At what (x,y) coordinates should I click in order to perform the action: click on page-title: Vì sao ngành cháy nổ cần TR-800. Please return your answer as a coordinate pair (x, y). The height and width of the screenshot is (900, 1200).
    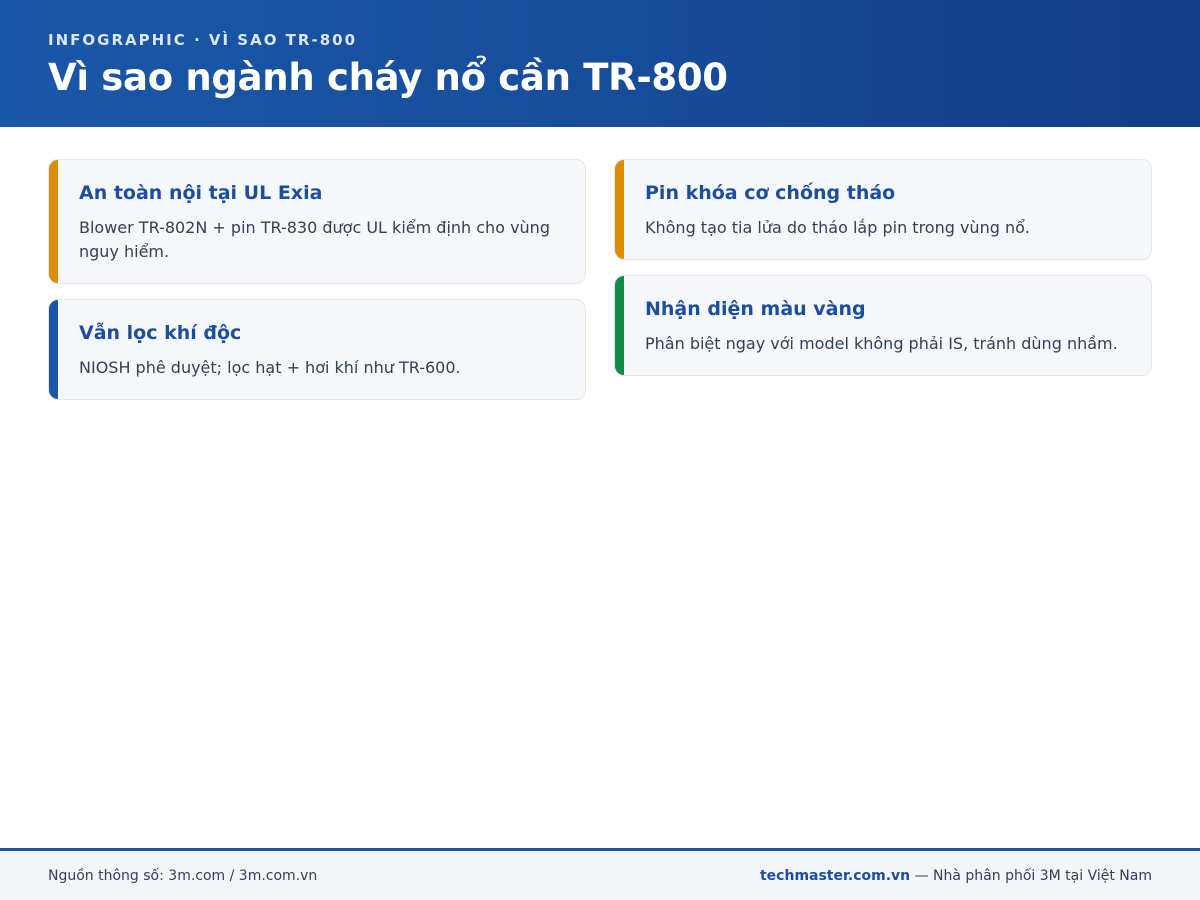
    Looking at the image, I should click on (388, 77).